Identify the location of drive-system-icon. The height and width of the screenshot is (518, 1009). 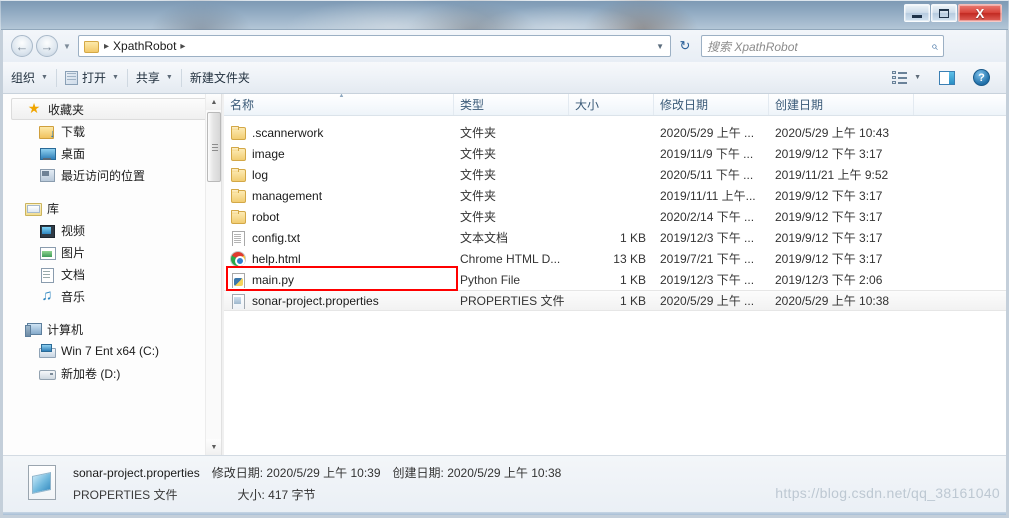
(47, 351).